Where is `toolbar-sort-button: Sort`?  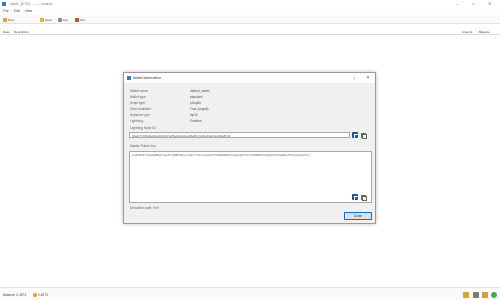 toolbar-sort-button: Sort is located at coordinates (80, 19).